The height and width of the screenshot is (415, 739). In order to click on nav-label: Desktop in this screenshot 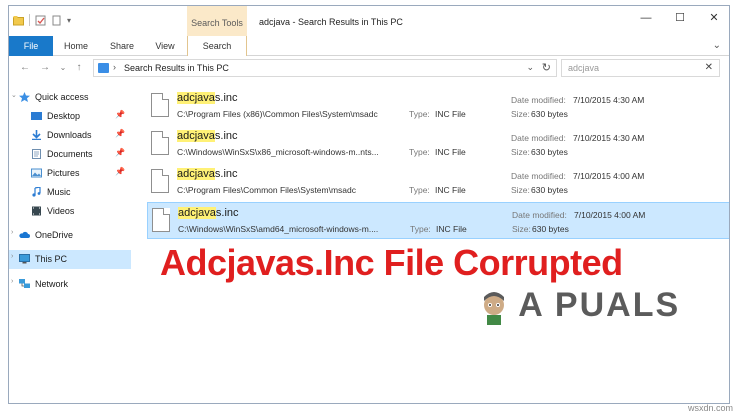, I will do `click(64, 116)`.